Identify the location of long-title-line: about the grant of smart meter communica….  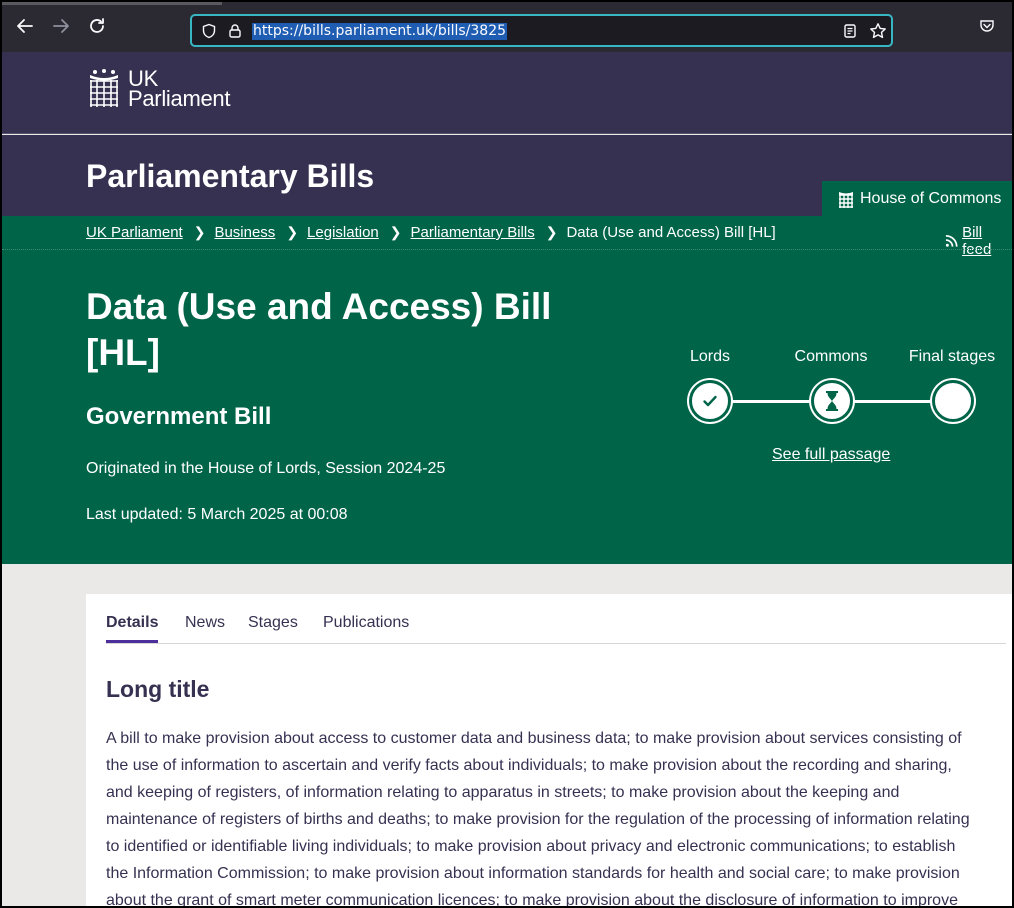
(532, 899).